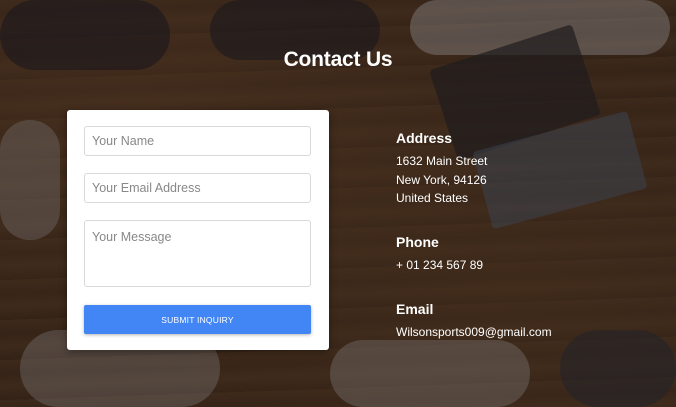  Describe the element at coordinates (338, 59) in the screenshot. I see `page-title: Contact Us` at that location.